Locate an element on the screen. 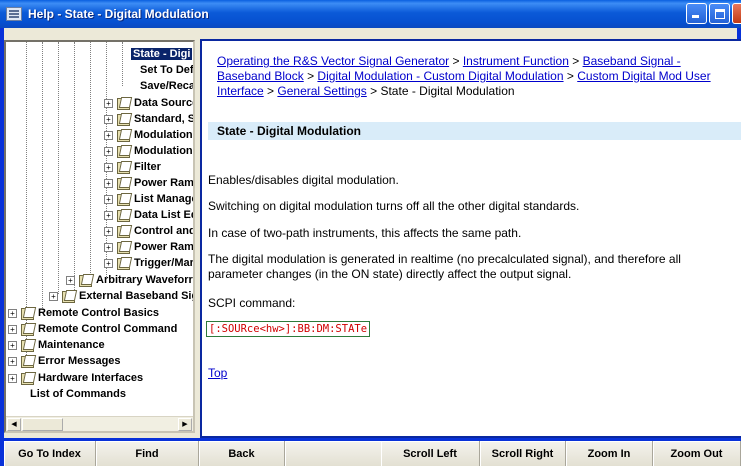 The height and width of the screenshot is (466, 741). tree-item-filter: + Filter is located at coordinates (132, 167).